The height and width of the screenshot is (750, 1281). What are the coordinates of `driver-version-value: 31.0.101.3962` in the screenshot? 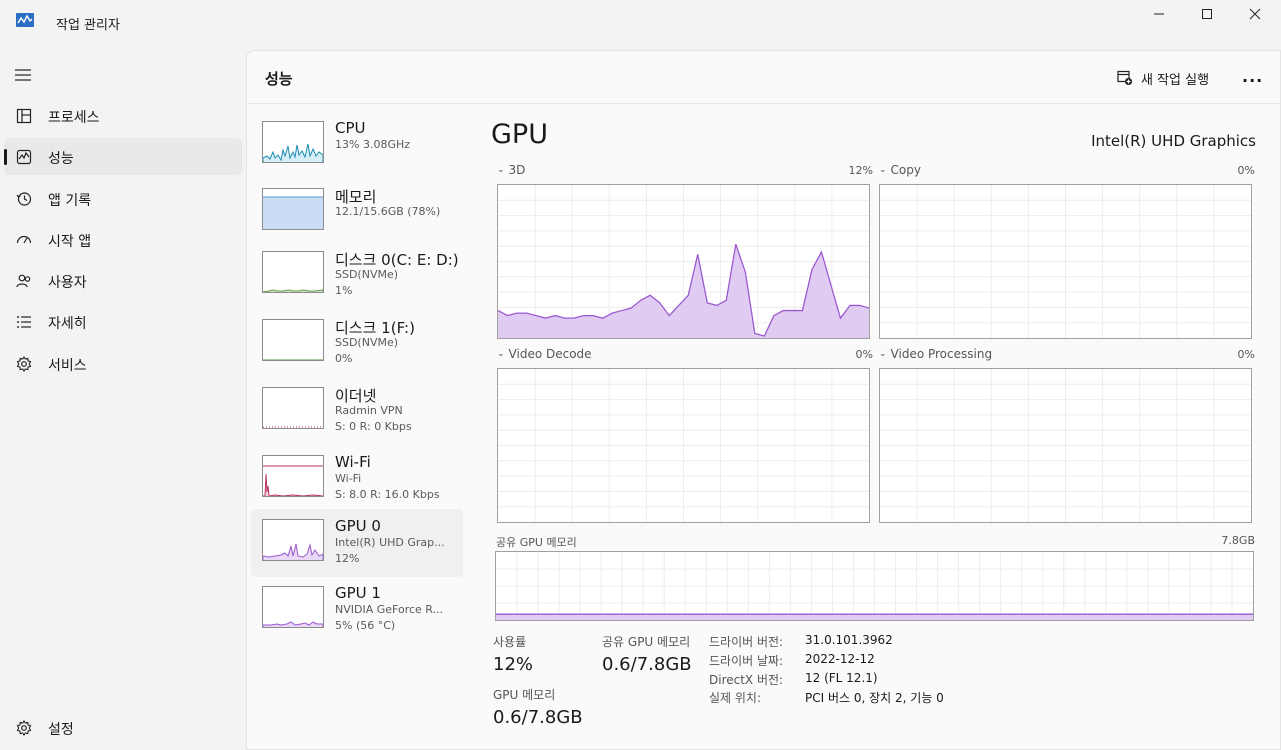 It's located at (849, 640).